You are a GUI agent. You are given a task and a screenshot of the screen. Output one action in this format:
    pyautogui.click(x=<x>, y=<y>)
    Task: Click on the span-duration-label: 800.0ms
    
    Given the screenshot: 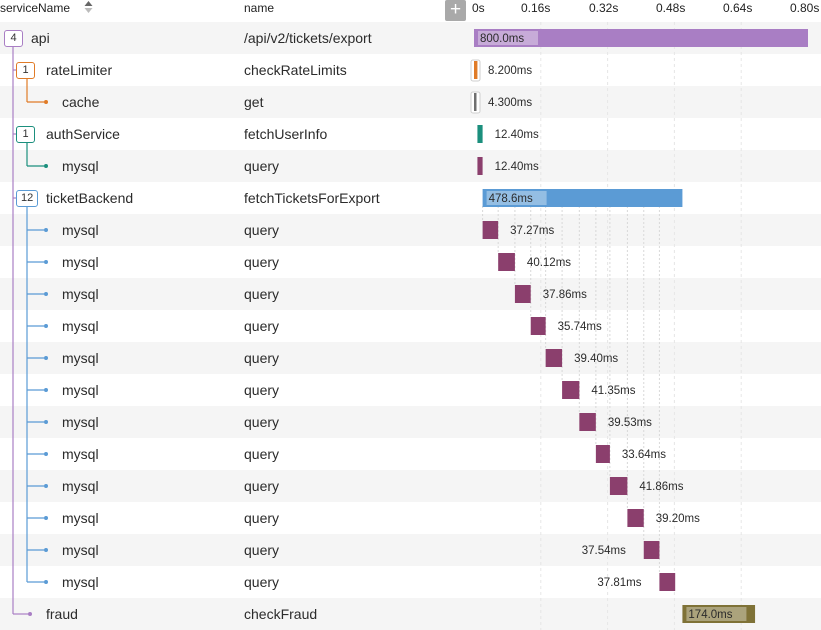 What is the action you would take?
    pyautogui.click(x=502, y=39)
    